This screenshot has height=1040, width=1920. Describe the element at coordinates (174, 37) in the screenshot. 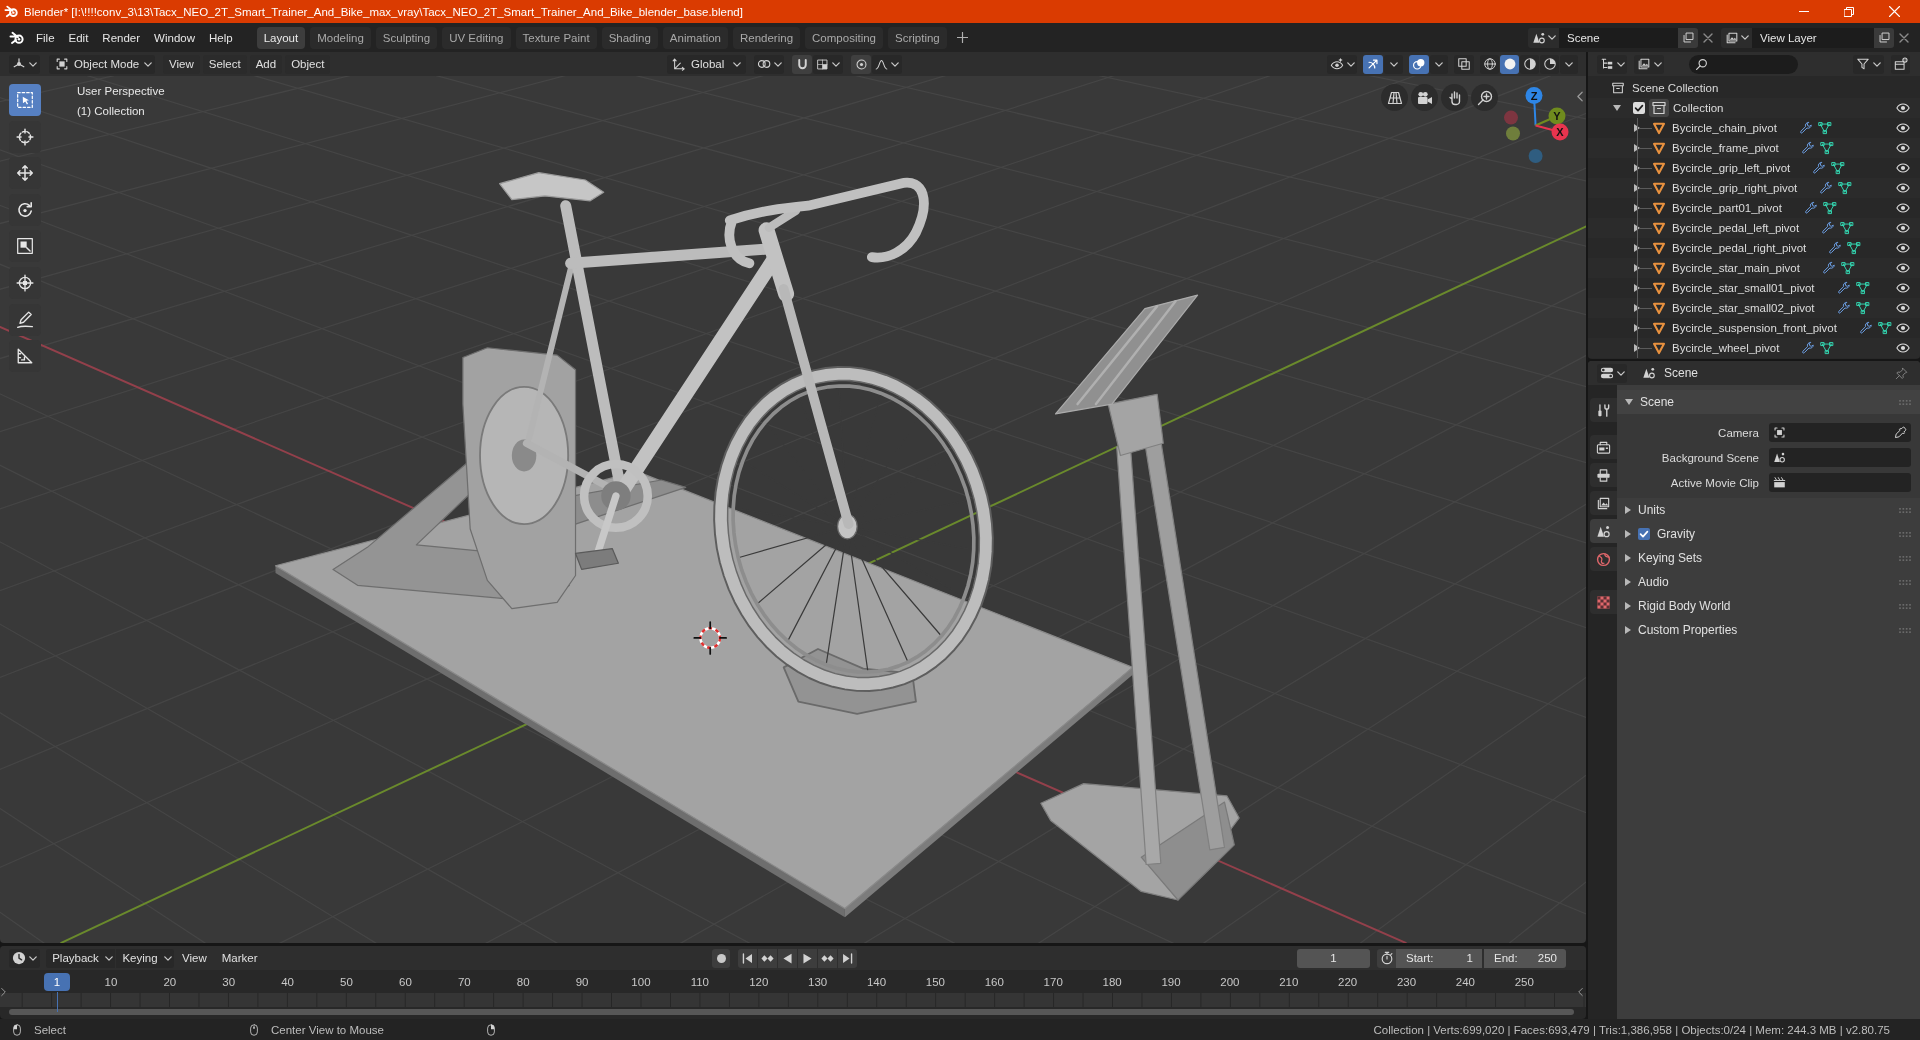

I see `menu-item: Window` at that location.